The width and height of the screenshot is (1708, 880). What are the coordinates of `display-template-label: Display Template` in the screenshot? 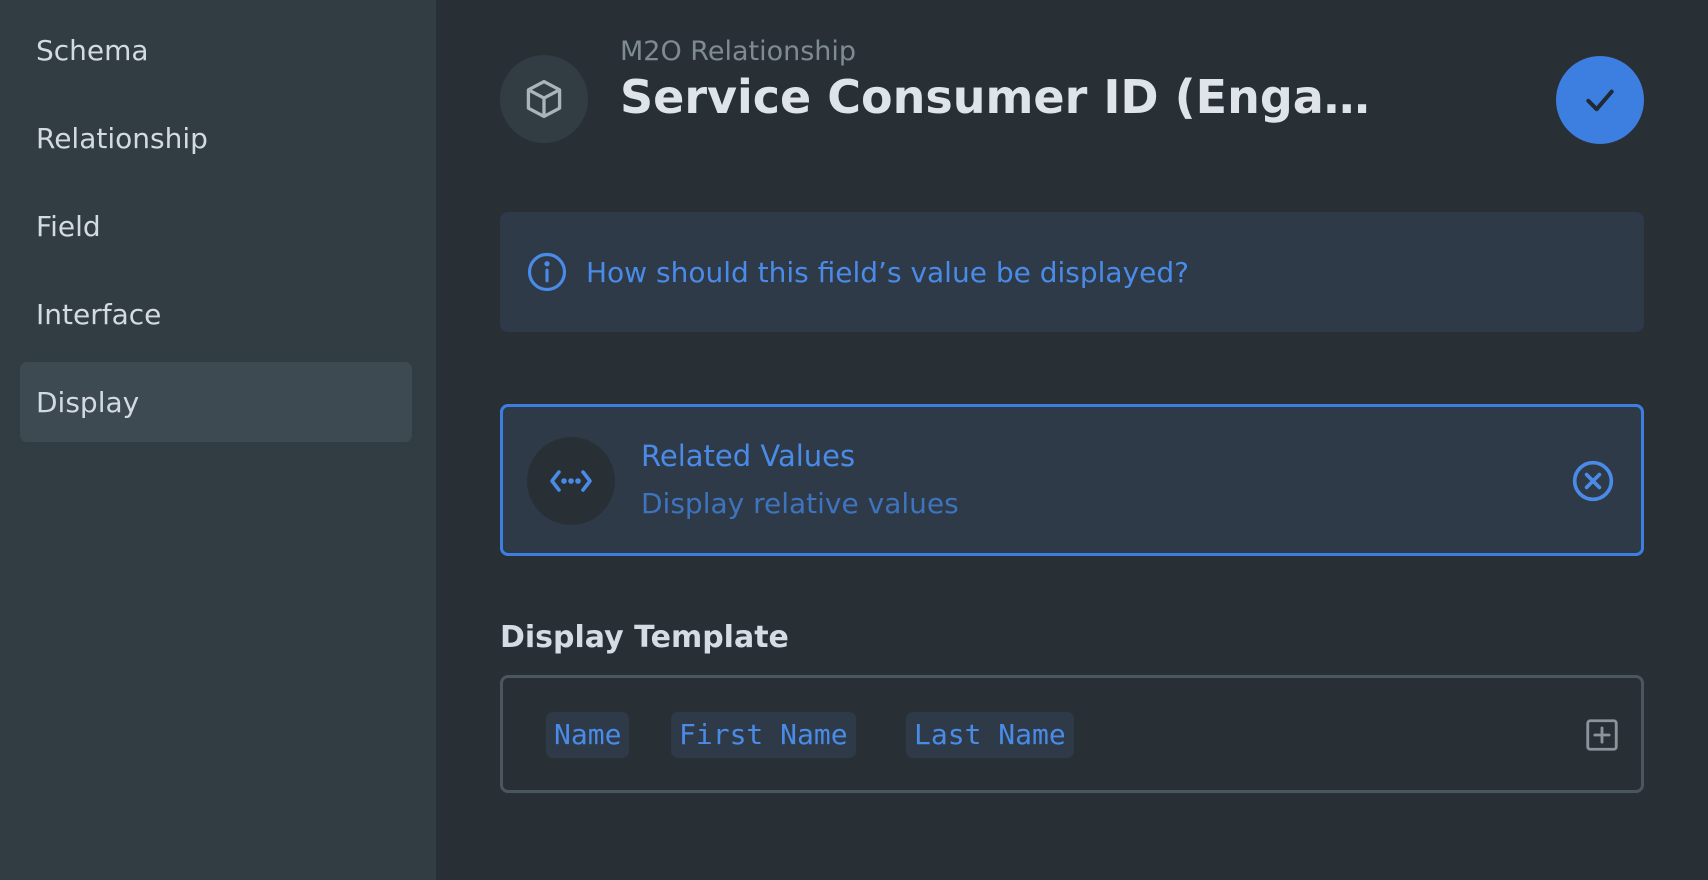 It's located at (644, 637).